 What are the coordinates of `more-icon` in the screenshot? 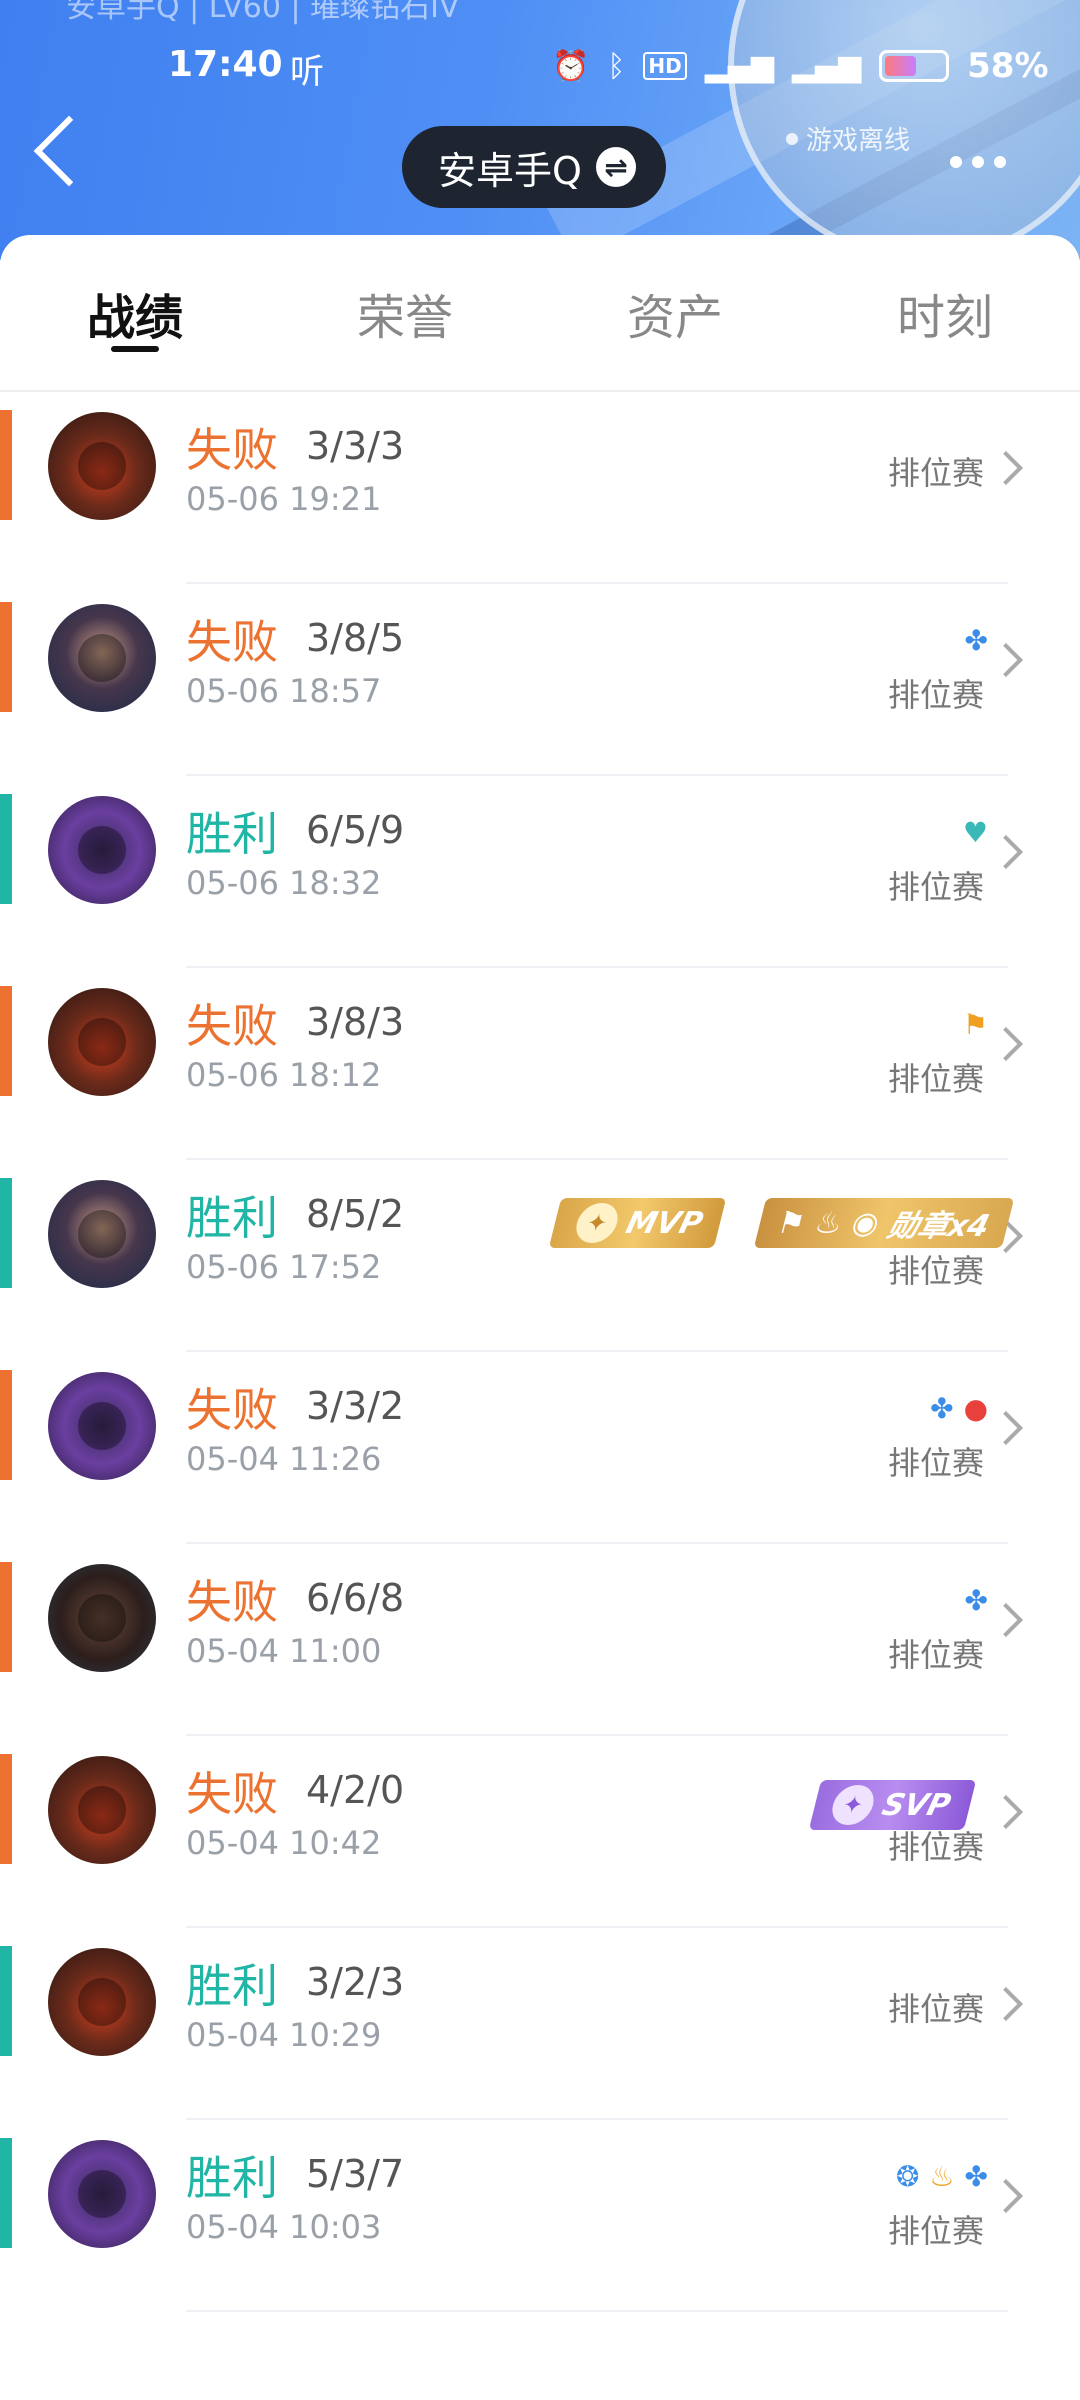 It's located at (978, 162).